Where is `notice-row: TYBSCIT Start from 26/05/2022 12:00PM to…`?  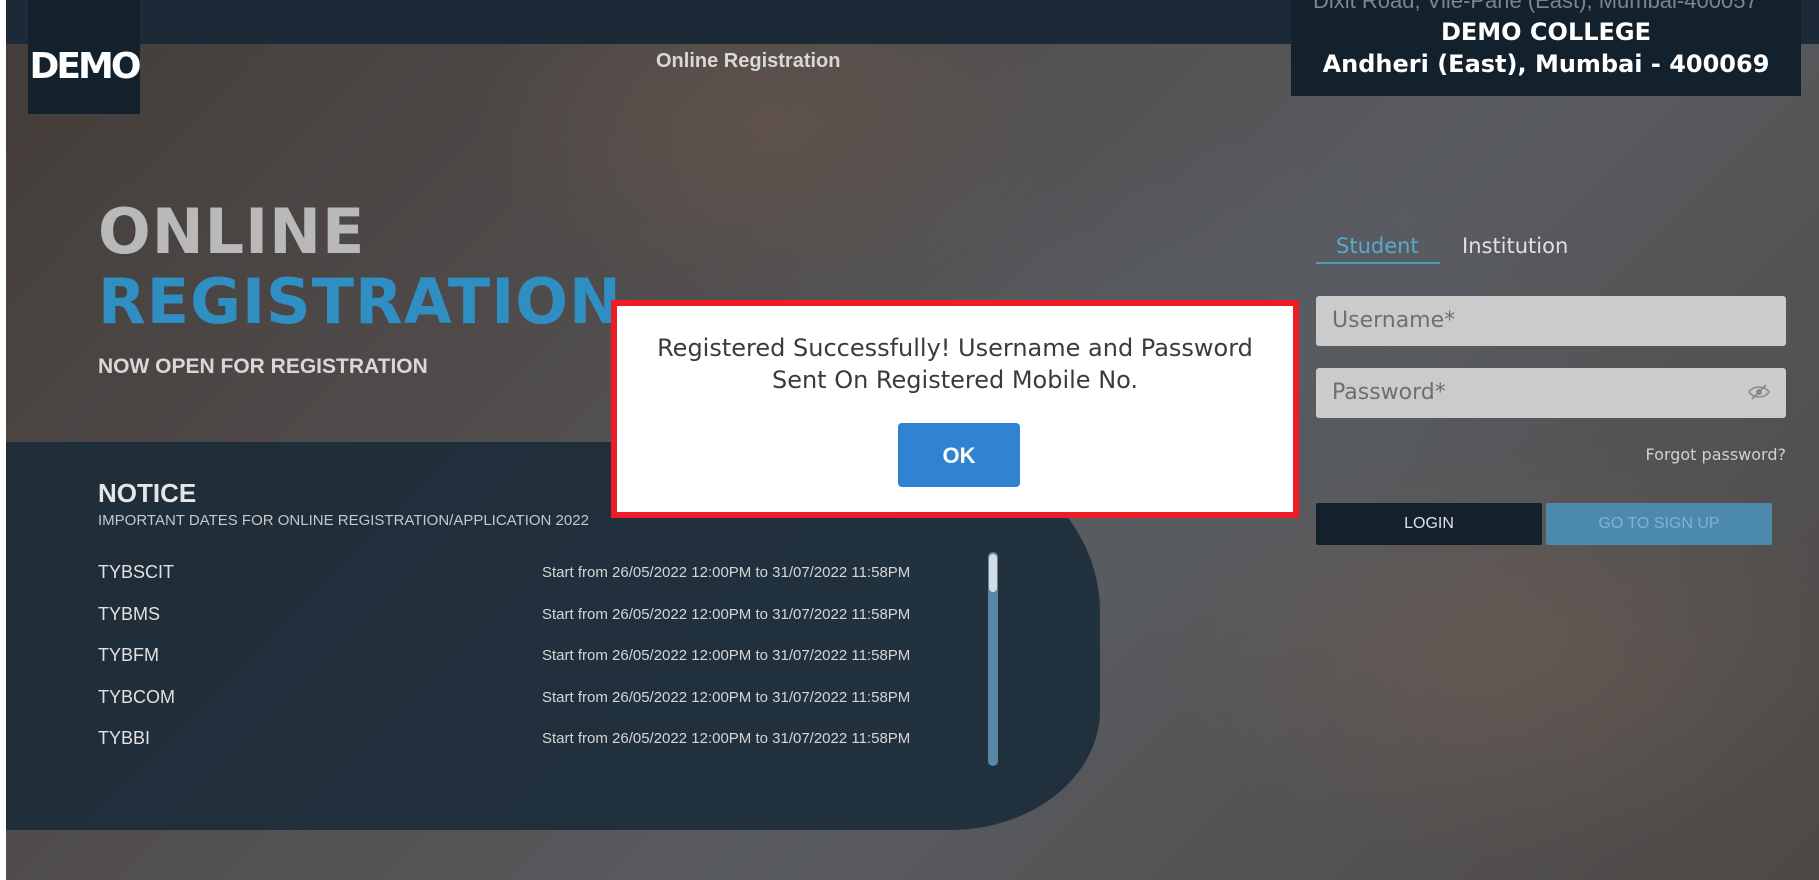 notice-row: TYBSCIT Start from 26/05/2022 12:00PM to… is located at coordinates (518, 583).